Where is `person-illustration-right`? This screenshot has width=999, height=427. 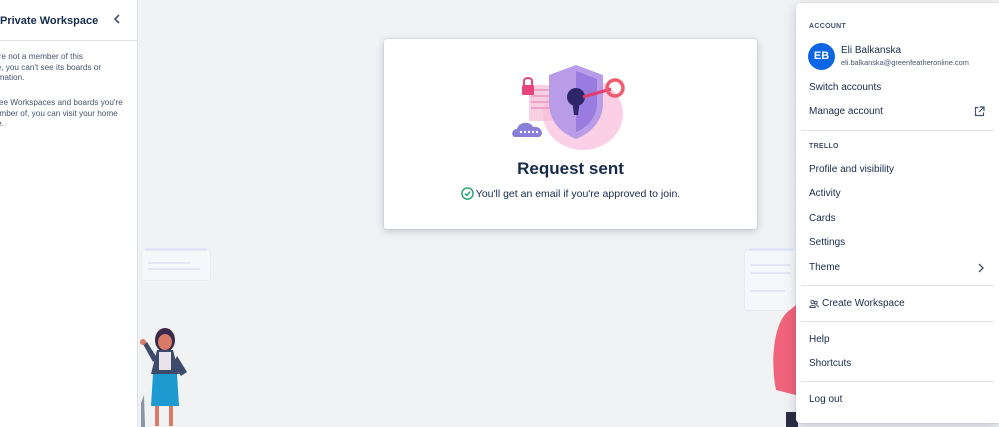
person-illustration-right is located at coordinates (785, 366).